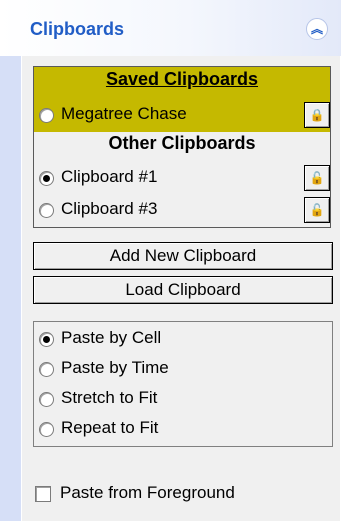 The width and height of the screenshot is (341, 521). What do you see at coordinates (77, 29) in the screenshot?
I see `header-title: Clipboards` at bounding box center [77, 29].